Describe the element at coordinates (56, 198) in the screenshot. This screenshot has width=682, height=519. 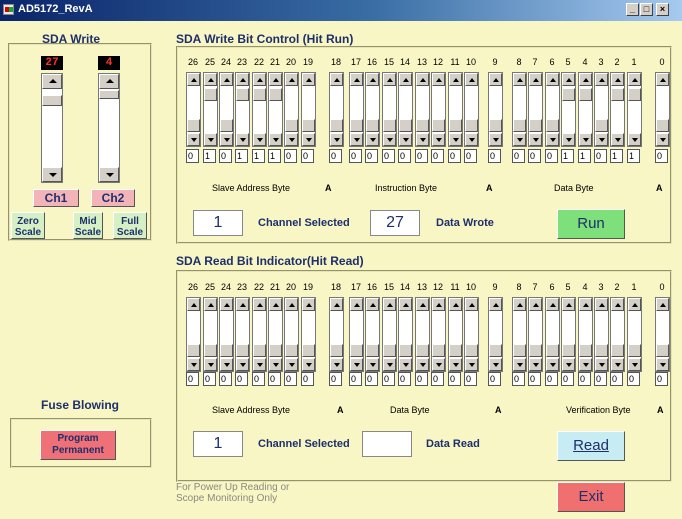
I see `ch1-button: Ch1` at that location.